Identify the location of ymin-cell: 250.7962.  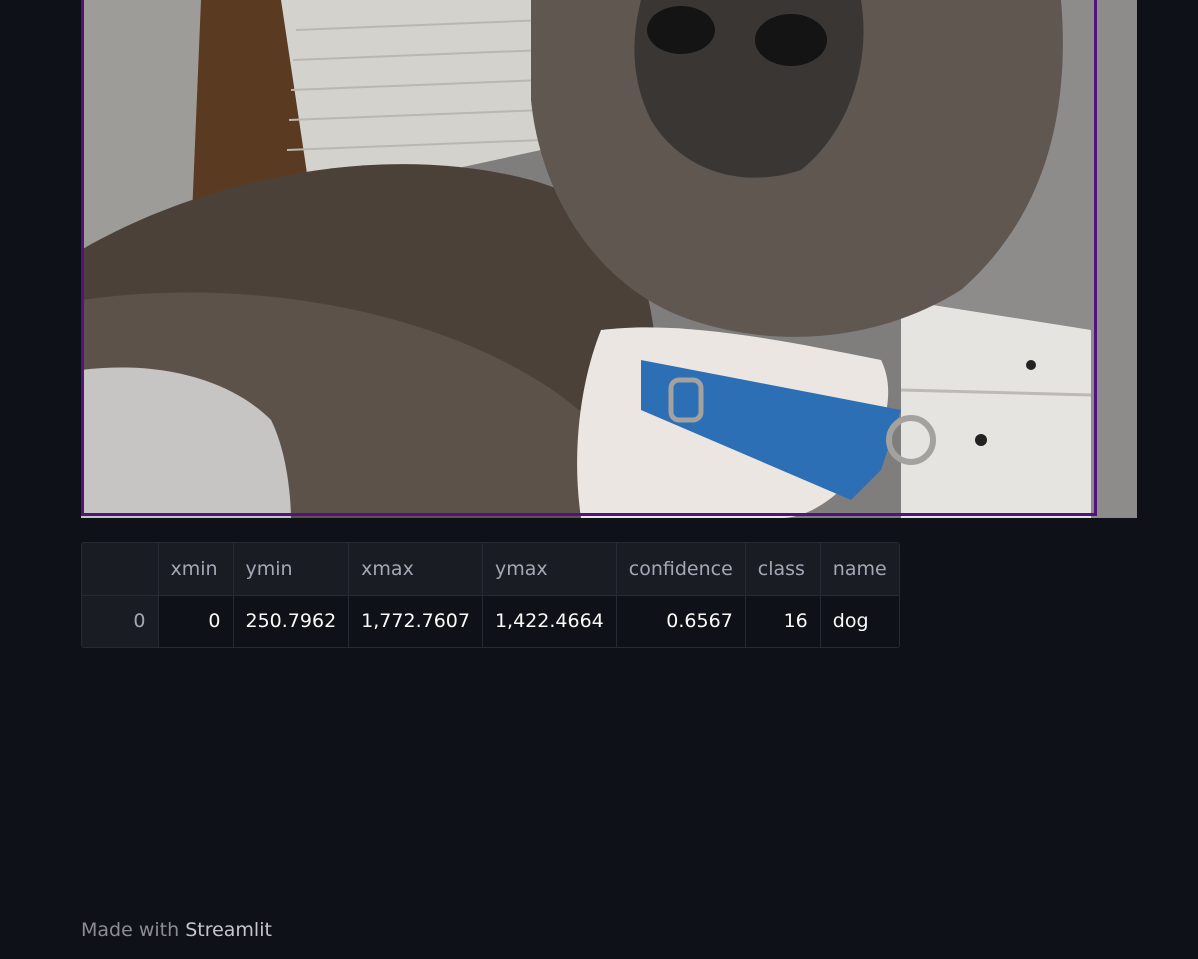
(291, 621).